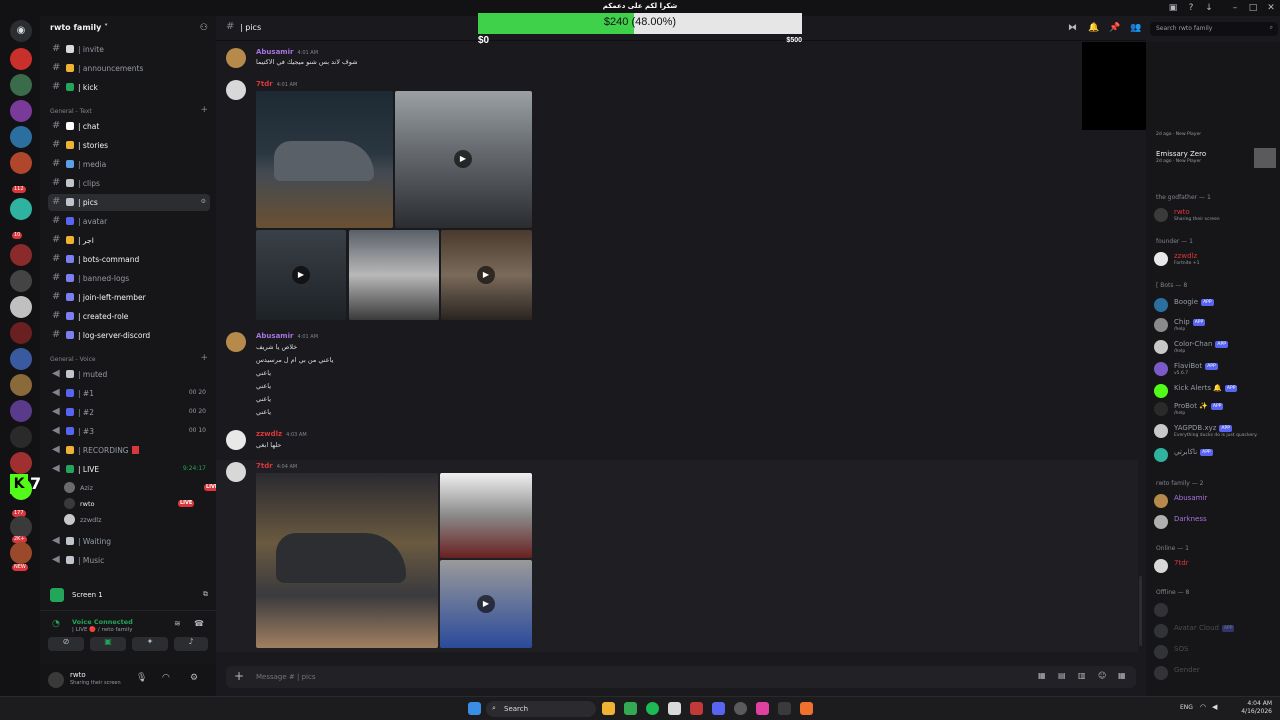 The image size is (1280, 720). I want to click on member-list-icon: 👥, so click(1135, 28).